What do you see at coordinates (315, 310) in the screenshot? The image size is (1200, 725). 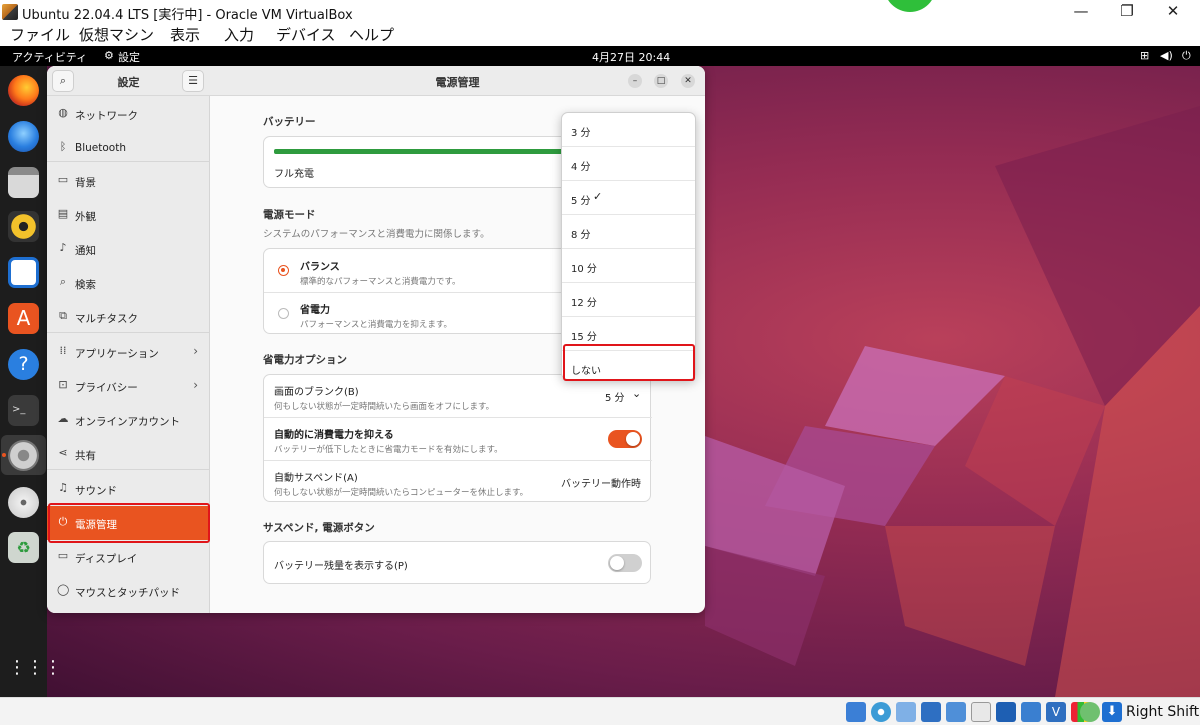 I see `option-title: 省電力` at bounding box center [315, 310].